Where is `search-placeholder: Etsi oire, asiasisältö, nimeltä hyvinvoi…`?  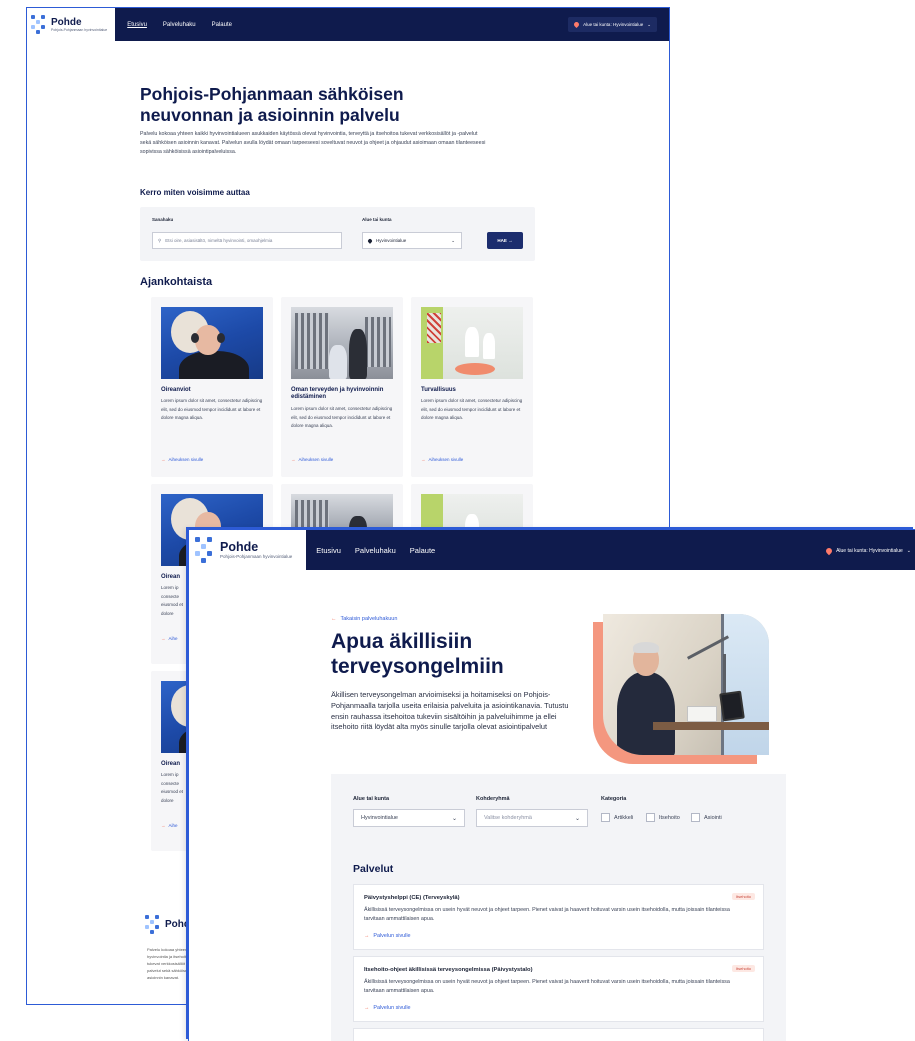
search-placeholder: Etsi oire, asiasisältö, nimeltä hyvinvoi… is located at coordinates (219, 240).